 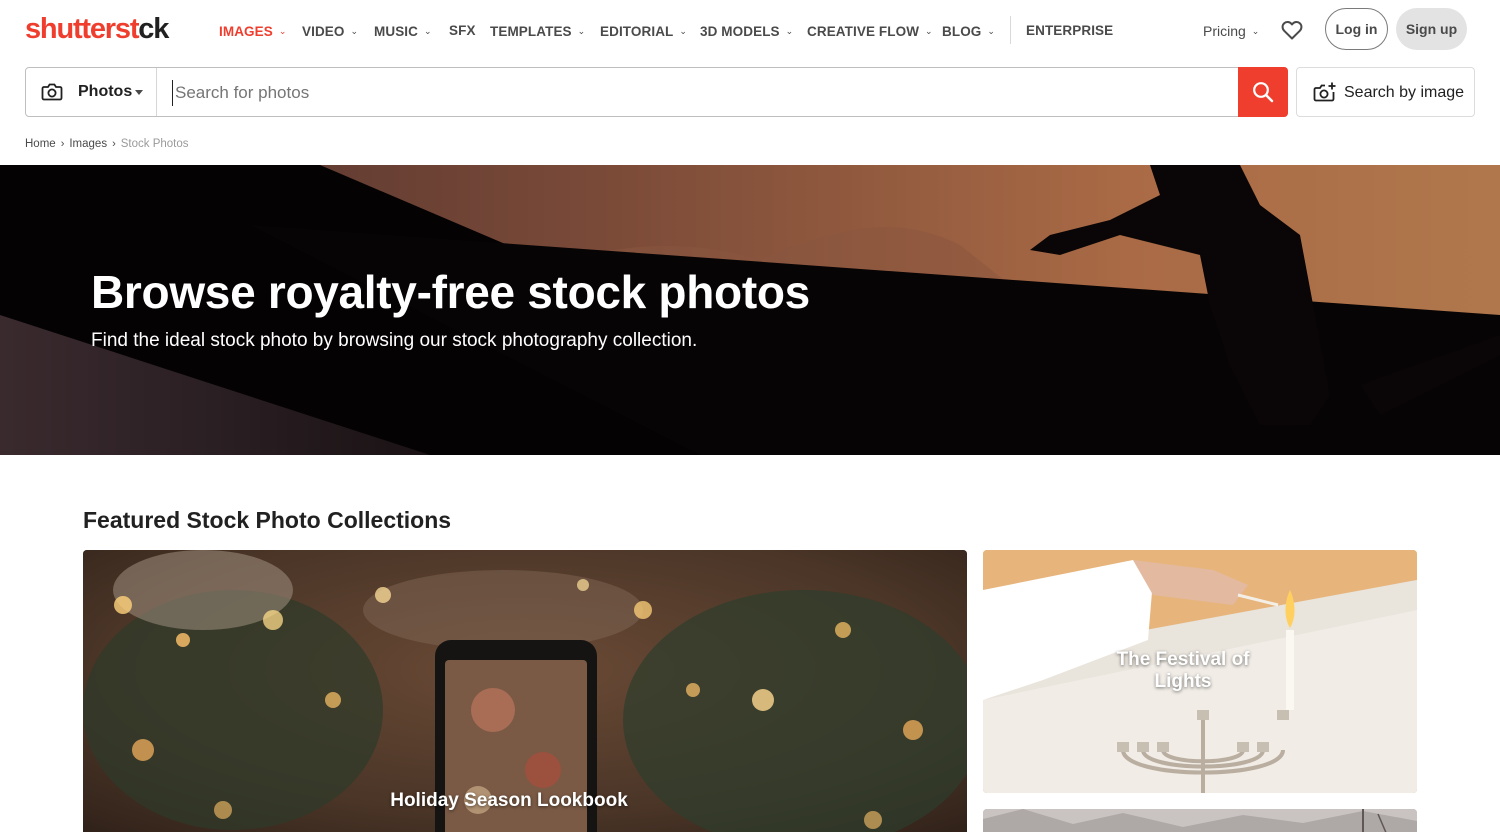 I want to click on nav-divider, so click(x=1010, y=30).